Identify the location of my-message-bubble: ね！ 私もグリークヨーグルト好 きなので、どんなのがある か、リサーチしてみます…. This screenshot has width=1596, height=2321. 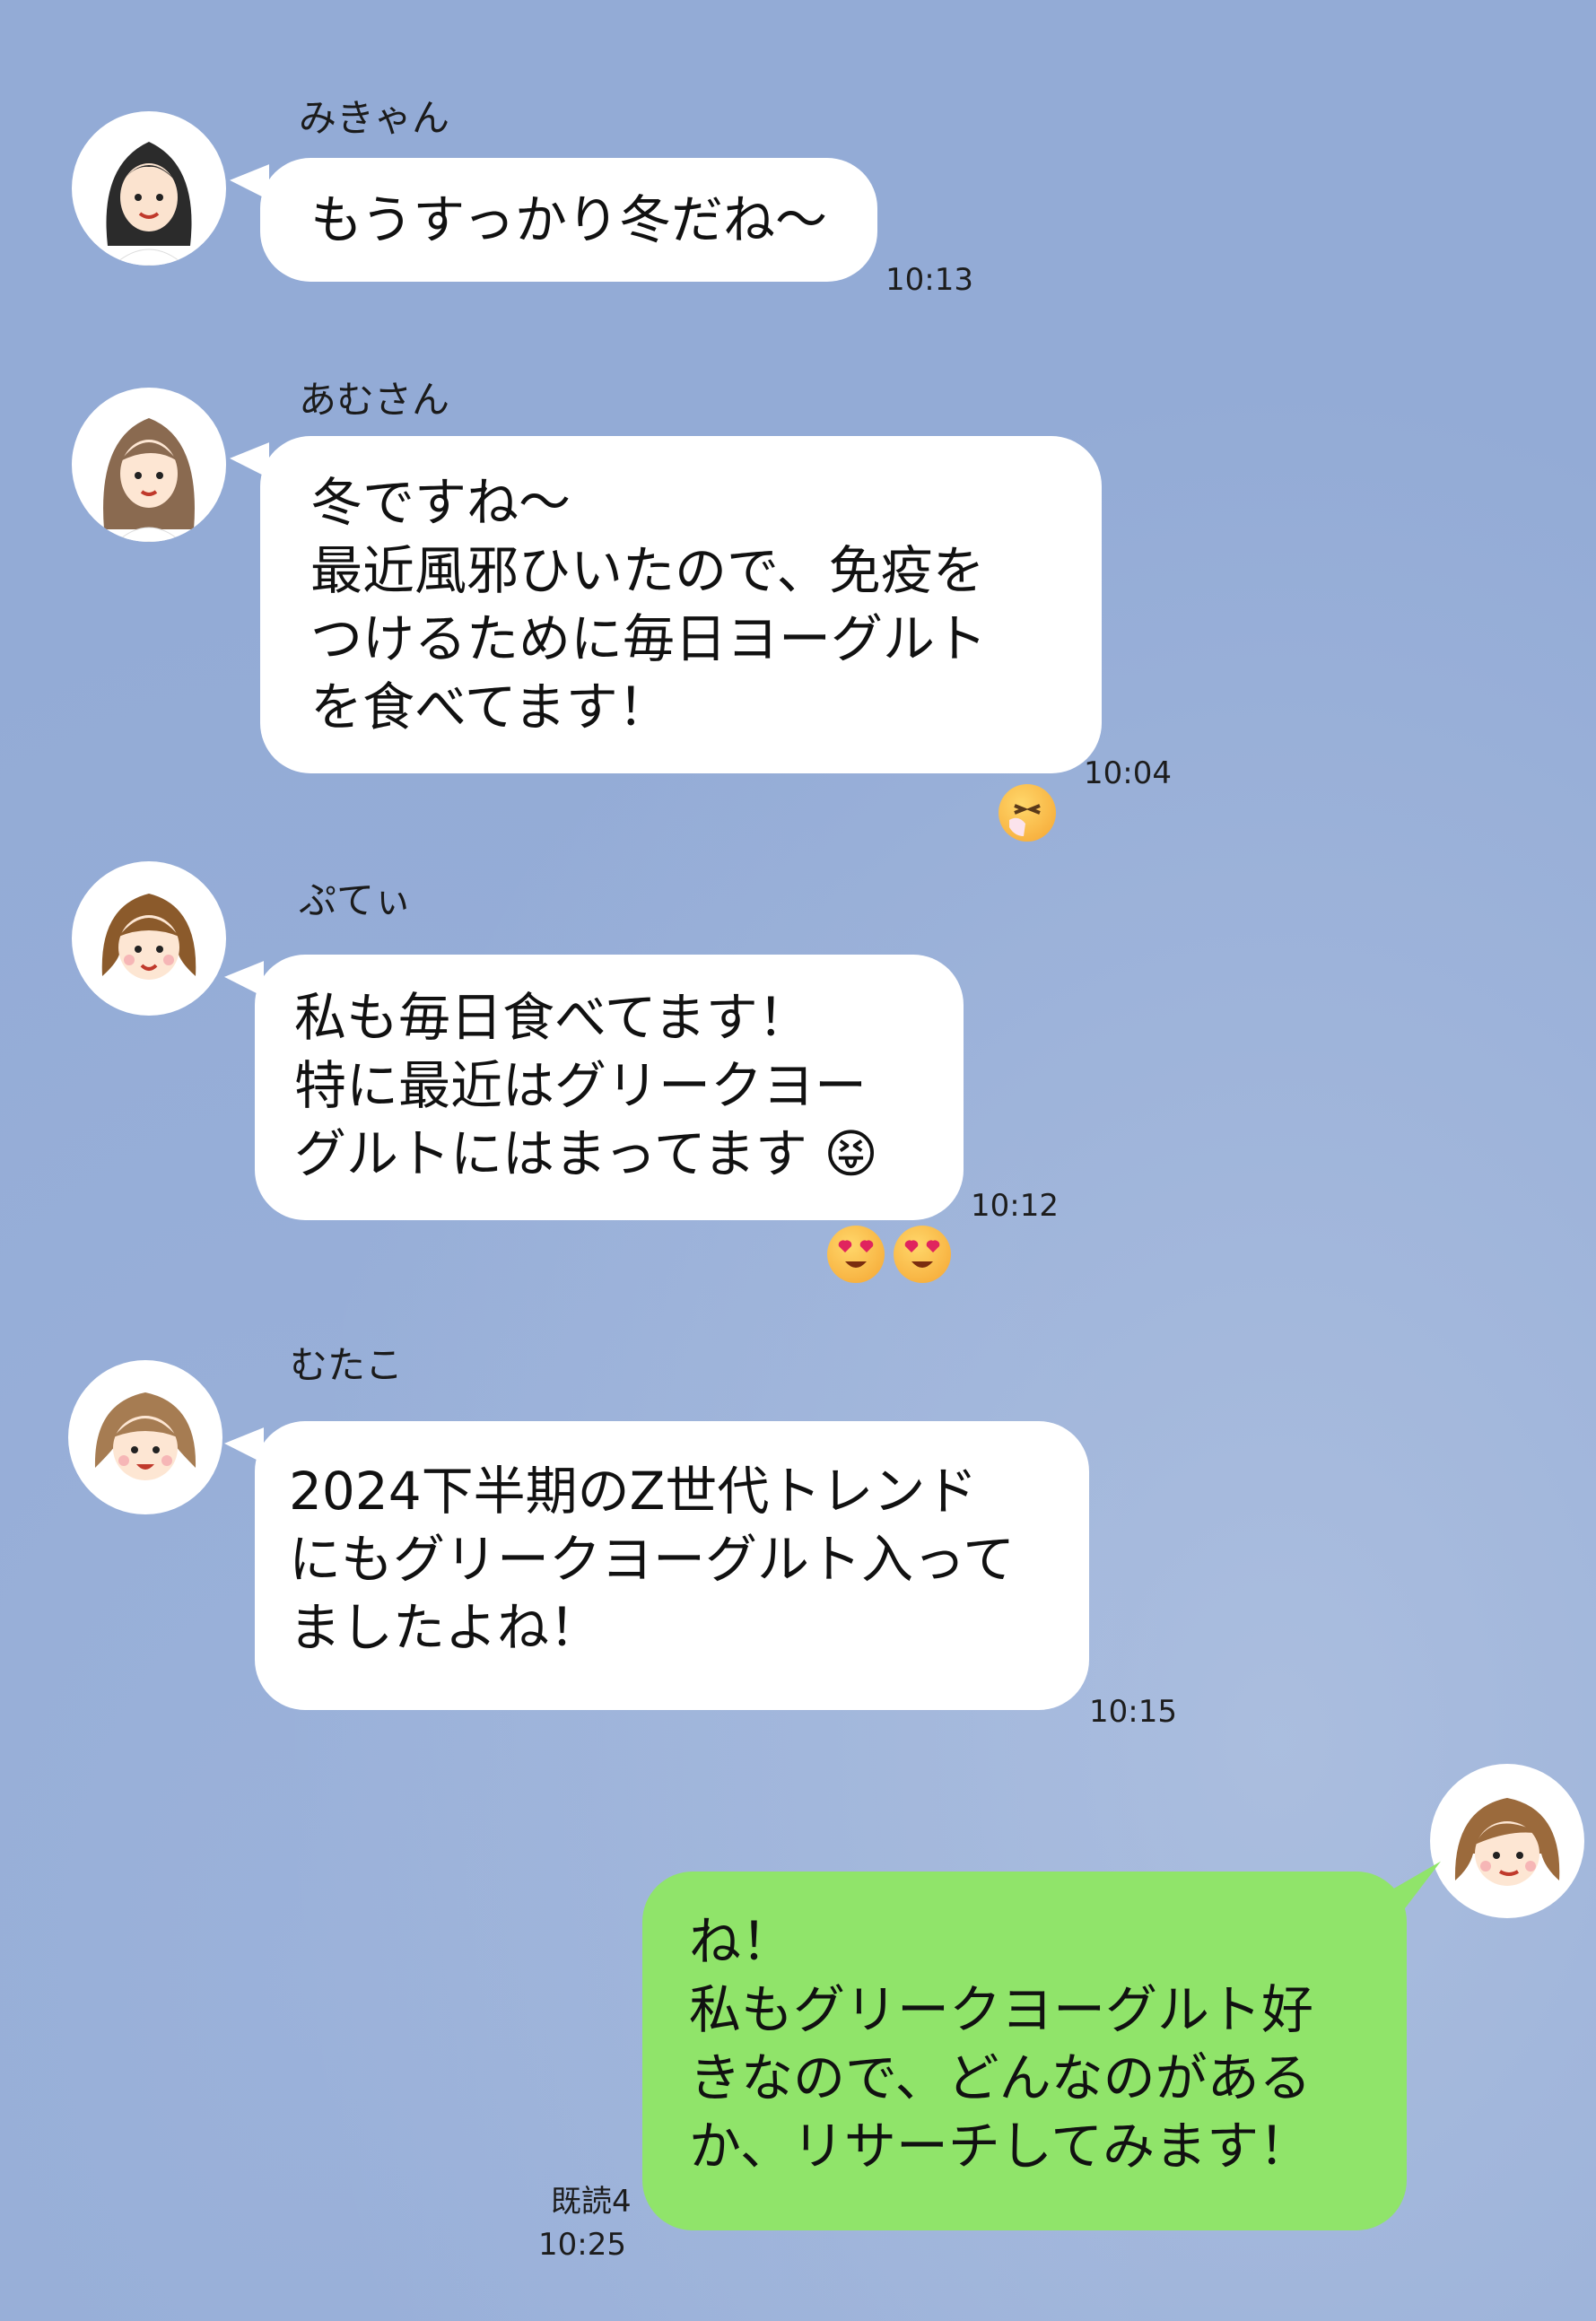
(1024, 2051).